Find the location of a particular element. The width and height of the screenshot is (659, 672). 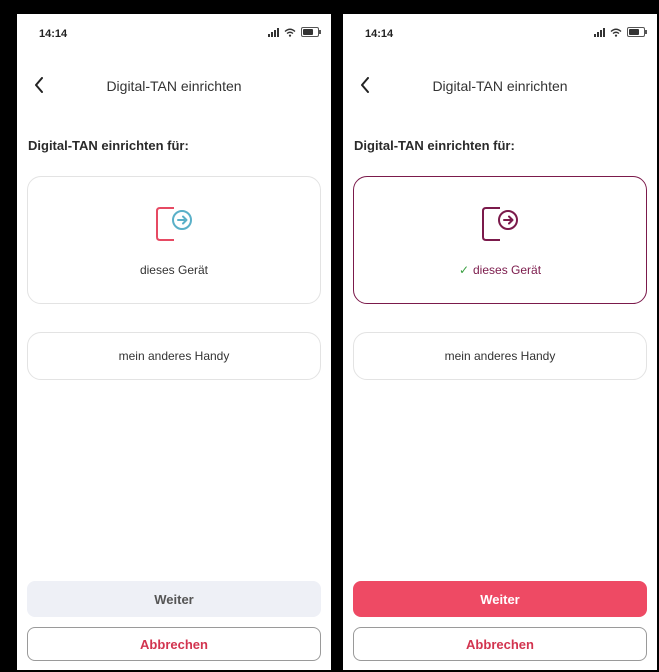

option-this-device: dieses Gerät is located at coordinates (174, 240).